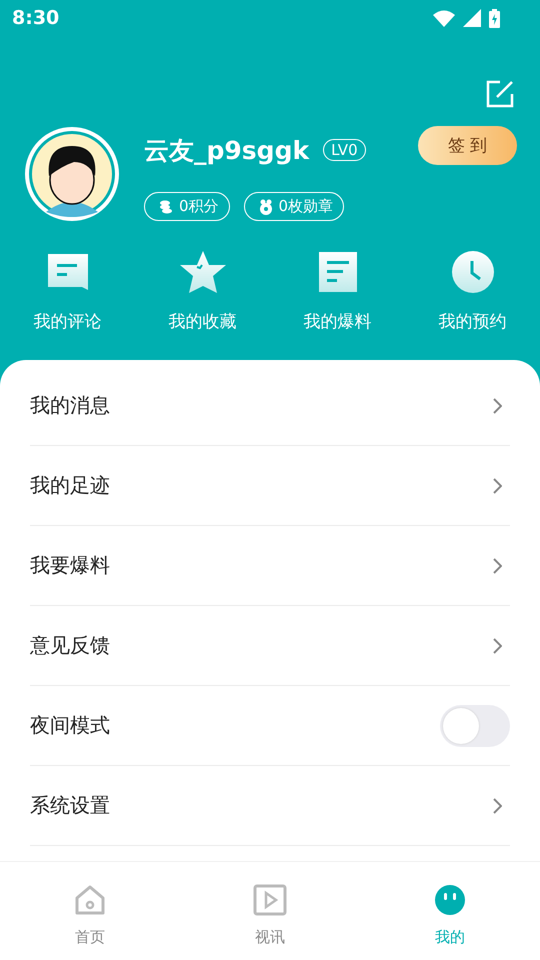 This screenshot has height=960, width=540. Describe the element at coordinates (270, 646) in the screenshot. I see `menu-item: 意见反馈` at that location.